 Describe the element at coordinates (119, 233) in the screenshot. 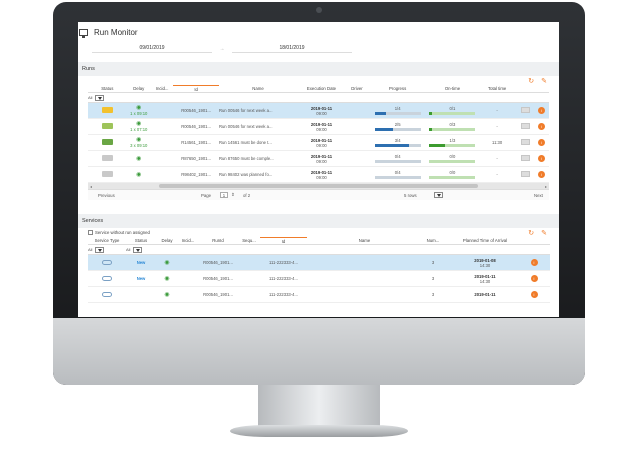

I see `service-without-run-checkbox: Service without run assigned` at that location.